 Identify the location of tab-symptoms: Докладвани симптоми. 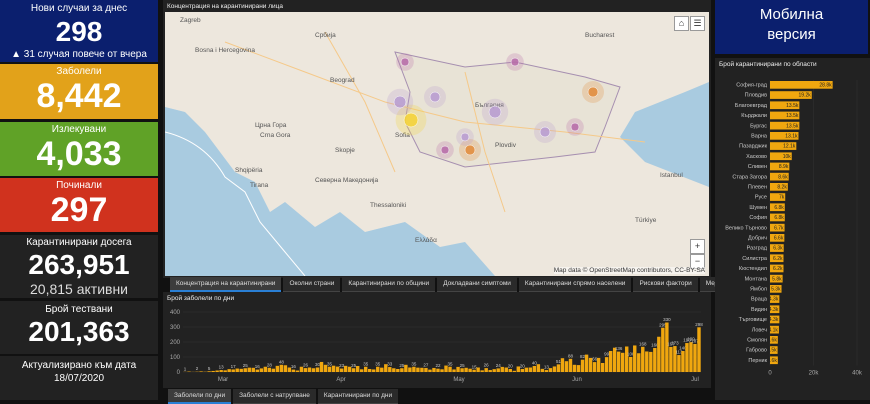
(477, 284).